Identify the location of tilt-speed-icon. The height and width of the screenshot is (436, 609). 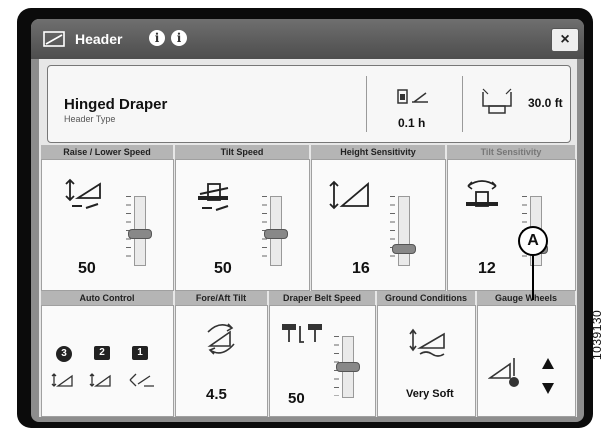
(213, 197).